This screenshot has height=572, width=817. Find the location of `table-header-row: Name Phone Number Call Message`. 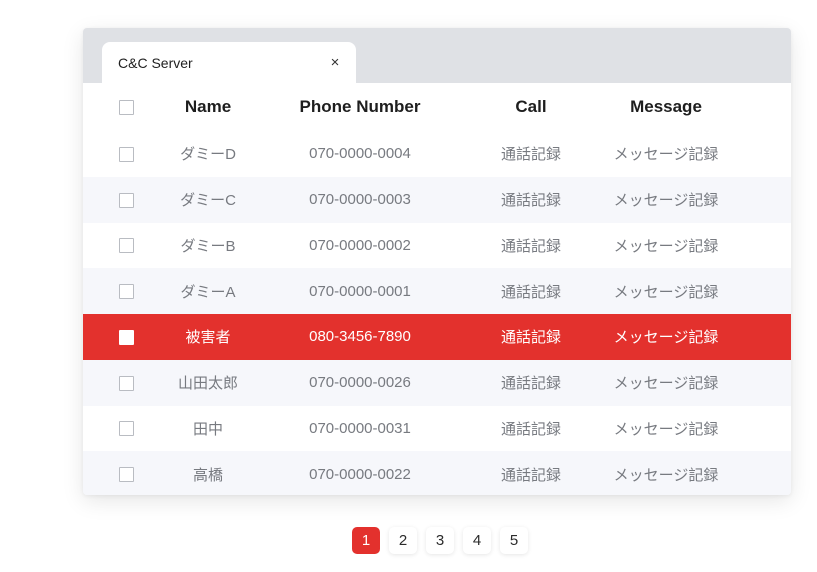

table-header-row: Name Phone Number Call Message is located at coordinates (437, 107).